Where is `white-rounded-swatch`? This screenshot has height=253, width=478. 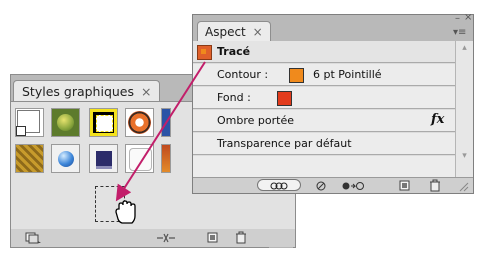
white-rounded-swatch is located at coordinates (139, 158).